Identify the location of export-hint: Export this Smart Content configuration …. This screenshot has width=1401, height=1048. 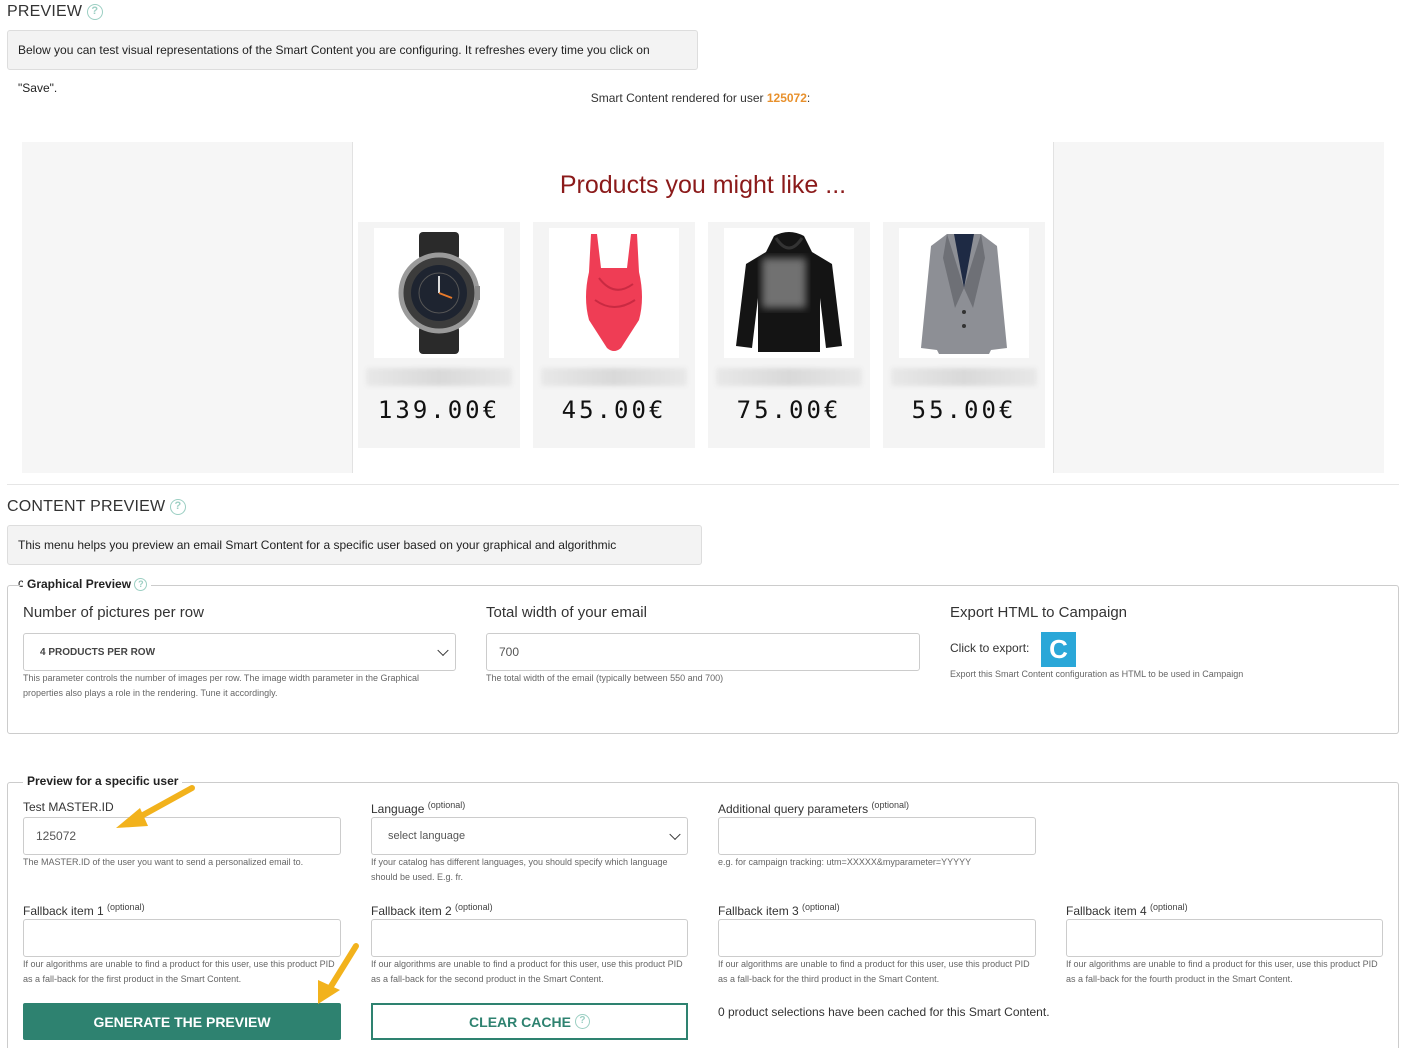
(1097, 674).